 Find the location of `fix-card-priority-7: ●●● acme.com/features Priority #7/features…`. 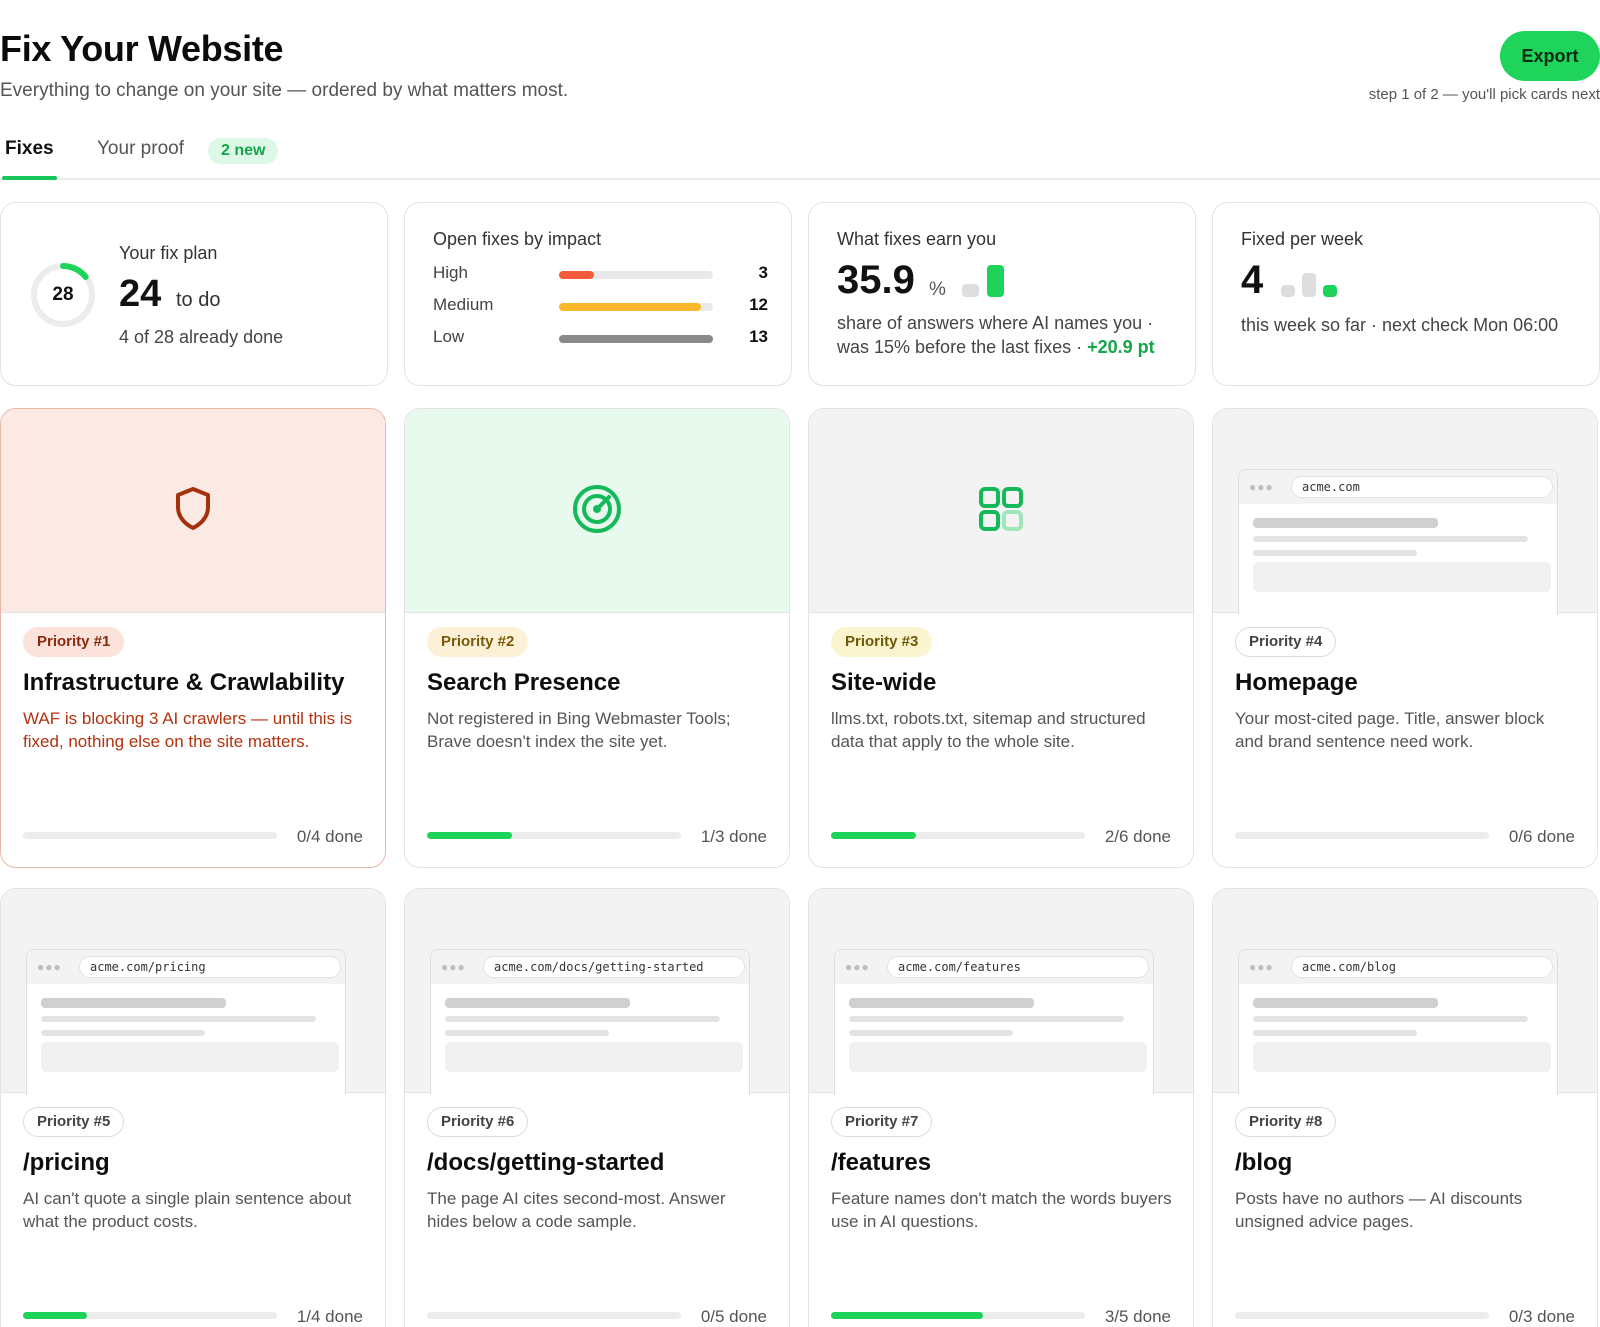

fix-card-priority-7: ●●● acme.com/features Priority #7/features… is located at coordinates (1001, 1107).